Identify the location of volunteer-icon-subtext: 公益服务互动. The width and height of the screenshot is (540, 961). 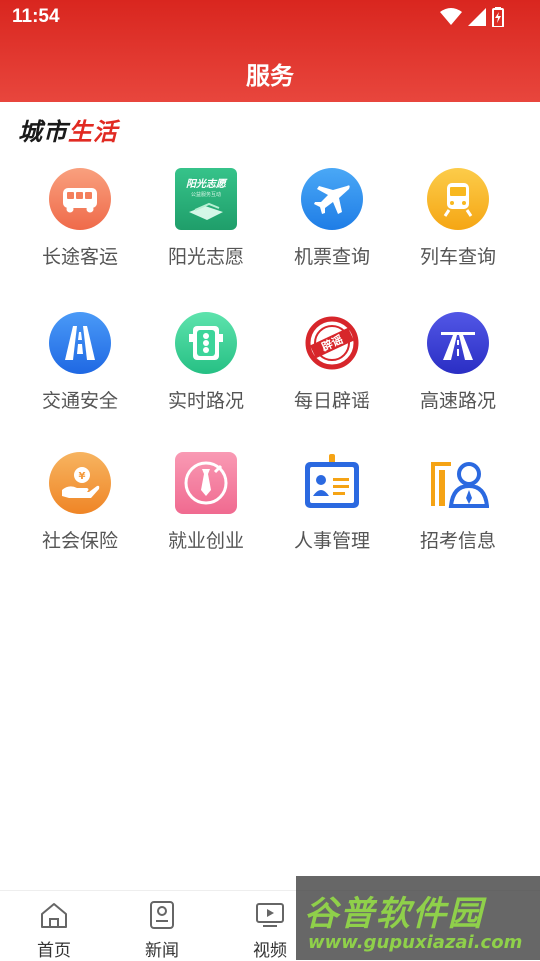
(206, 194).